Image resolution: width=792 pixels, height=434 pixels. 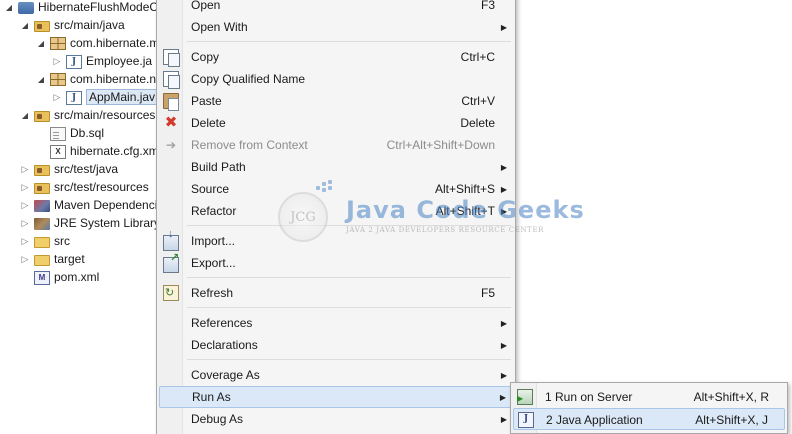 I want to click on tree-item-label: AppMain.jav, so click(x=122, y=97).